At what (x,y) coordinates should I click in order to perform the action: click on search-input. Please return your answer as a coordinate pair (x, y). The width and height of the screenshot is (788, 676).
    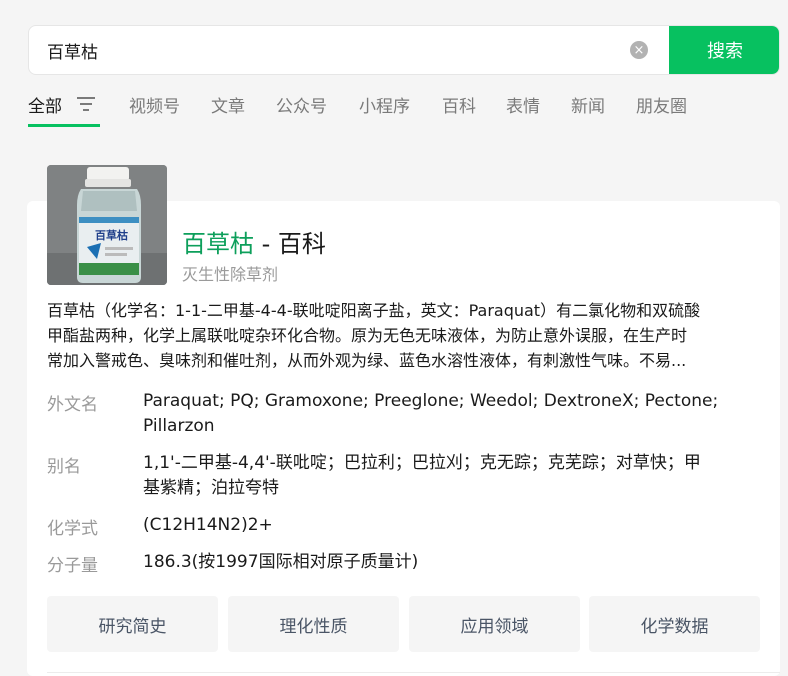
    Looking at the image, I should click on (329, 50).